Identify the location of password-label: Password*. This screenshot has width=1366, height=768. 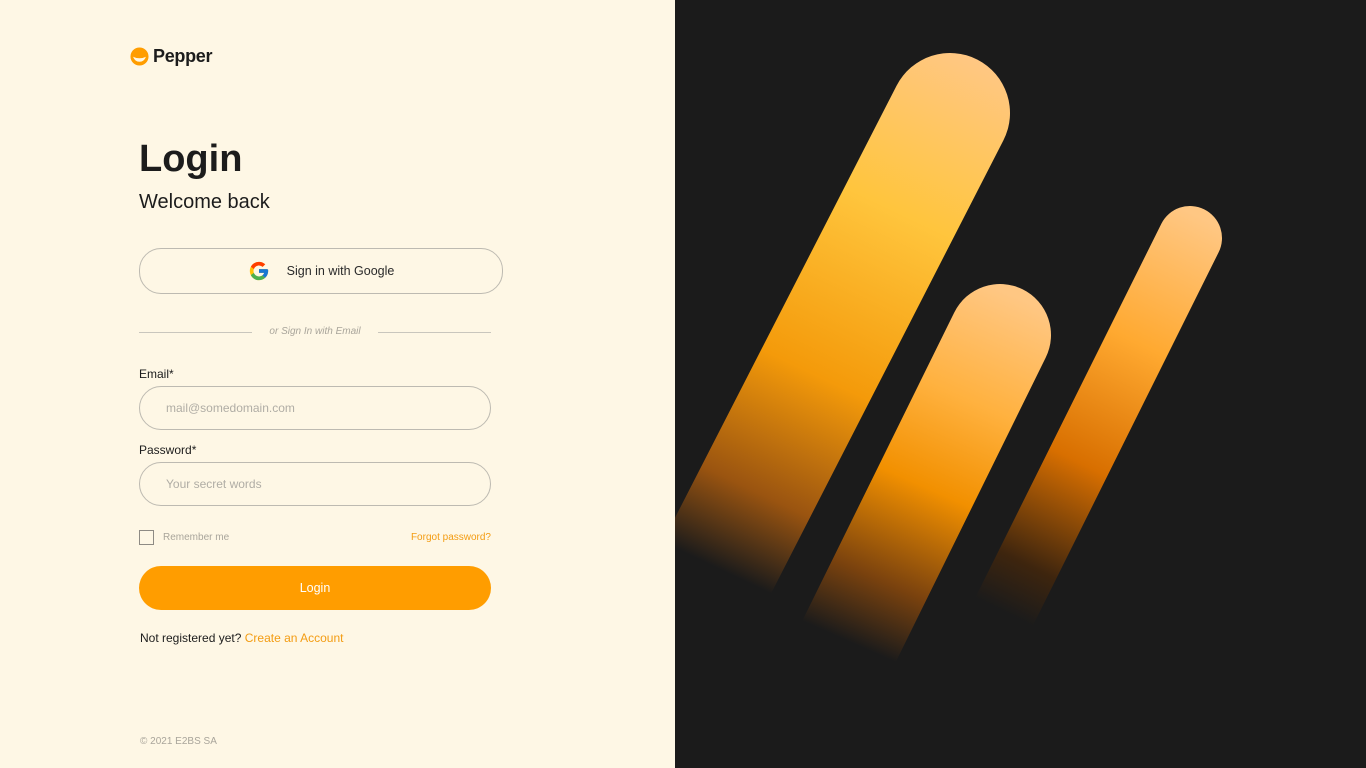
(168, 450).